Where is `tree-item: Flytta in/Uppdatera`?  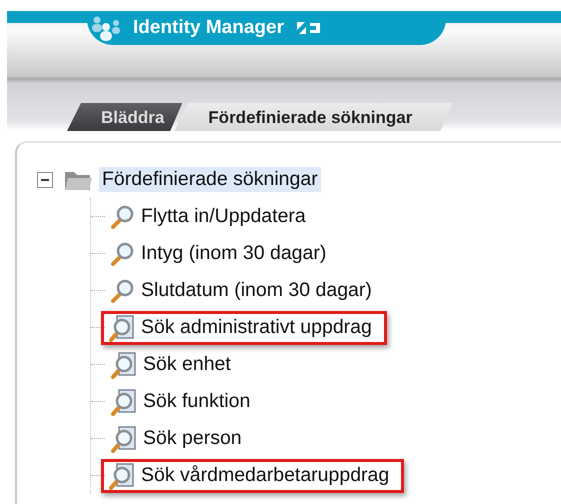 tree-item: Flytta in/Uppdatera is located at coordinates (207, 217).